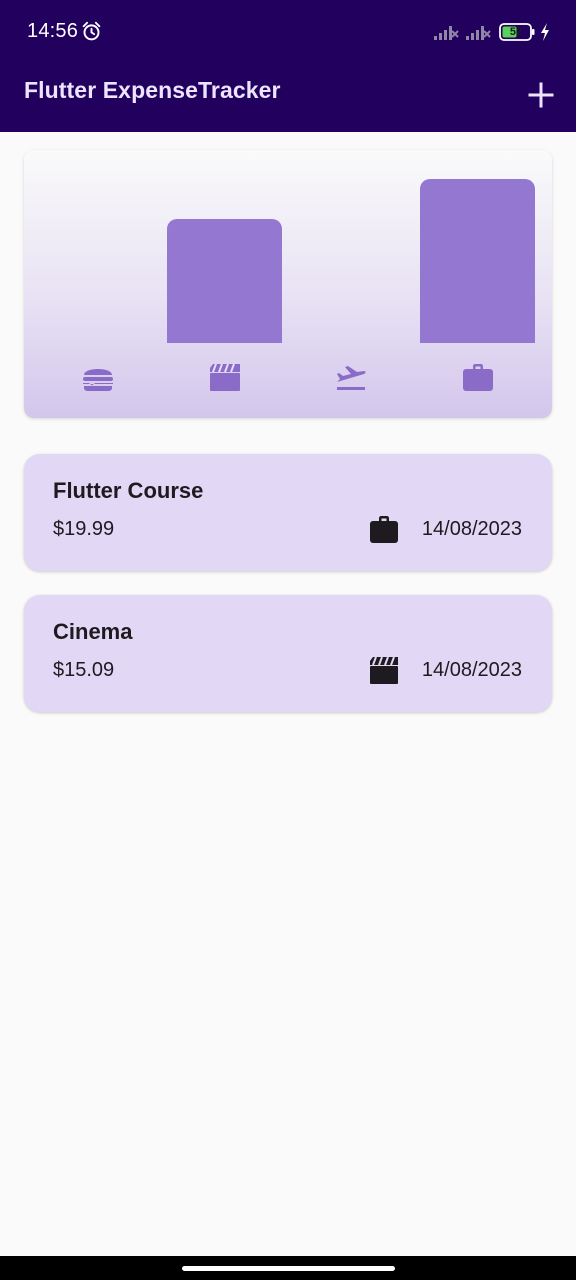 This screenshot has height=1280, width=576. Describe the element at coordinates (288, 98) in the screenshot. I see `app-bar: Flutter ExpenseTracker` at that location.